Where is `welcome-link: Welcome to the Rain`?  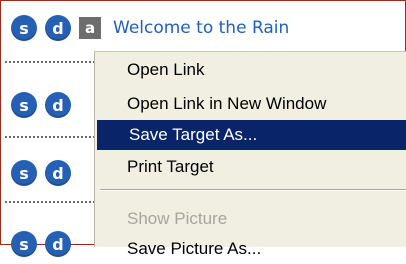 welcome-link: Welcome to the Rain is located at coordinates (201, 28).